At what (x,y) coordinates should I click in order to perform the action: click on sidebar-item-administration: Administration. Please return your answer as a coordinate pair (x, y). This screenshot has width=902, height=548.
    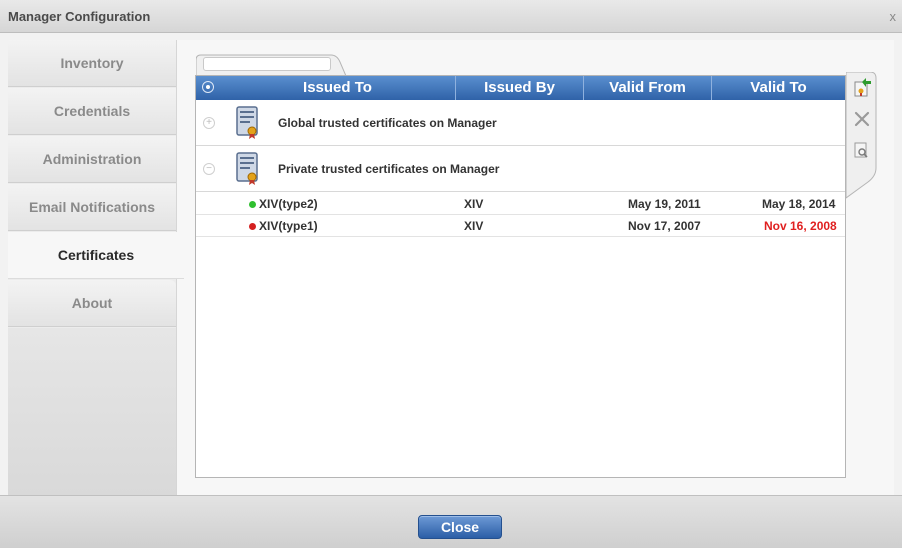
    Looking at the image, I should click on (92, 159).